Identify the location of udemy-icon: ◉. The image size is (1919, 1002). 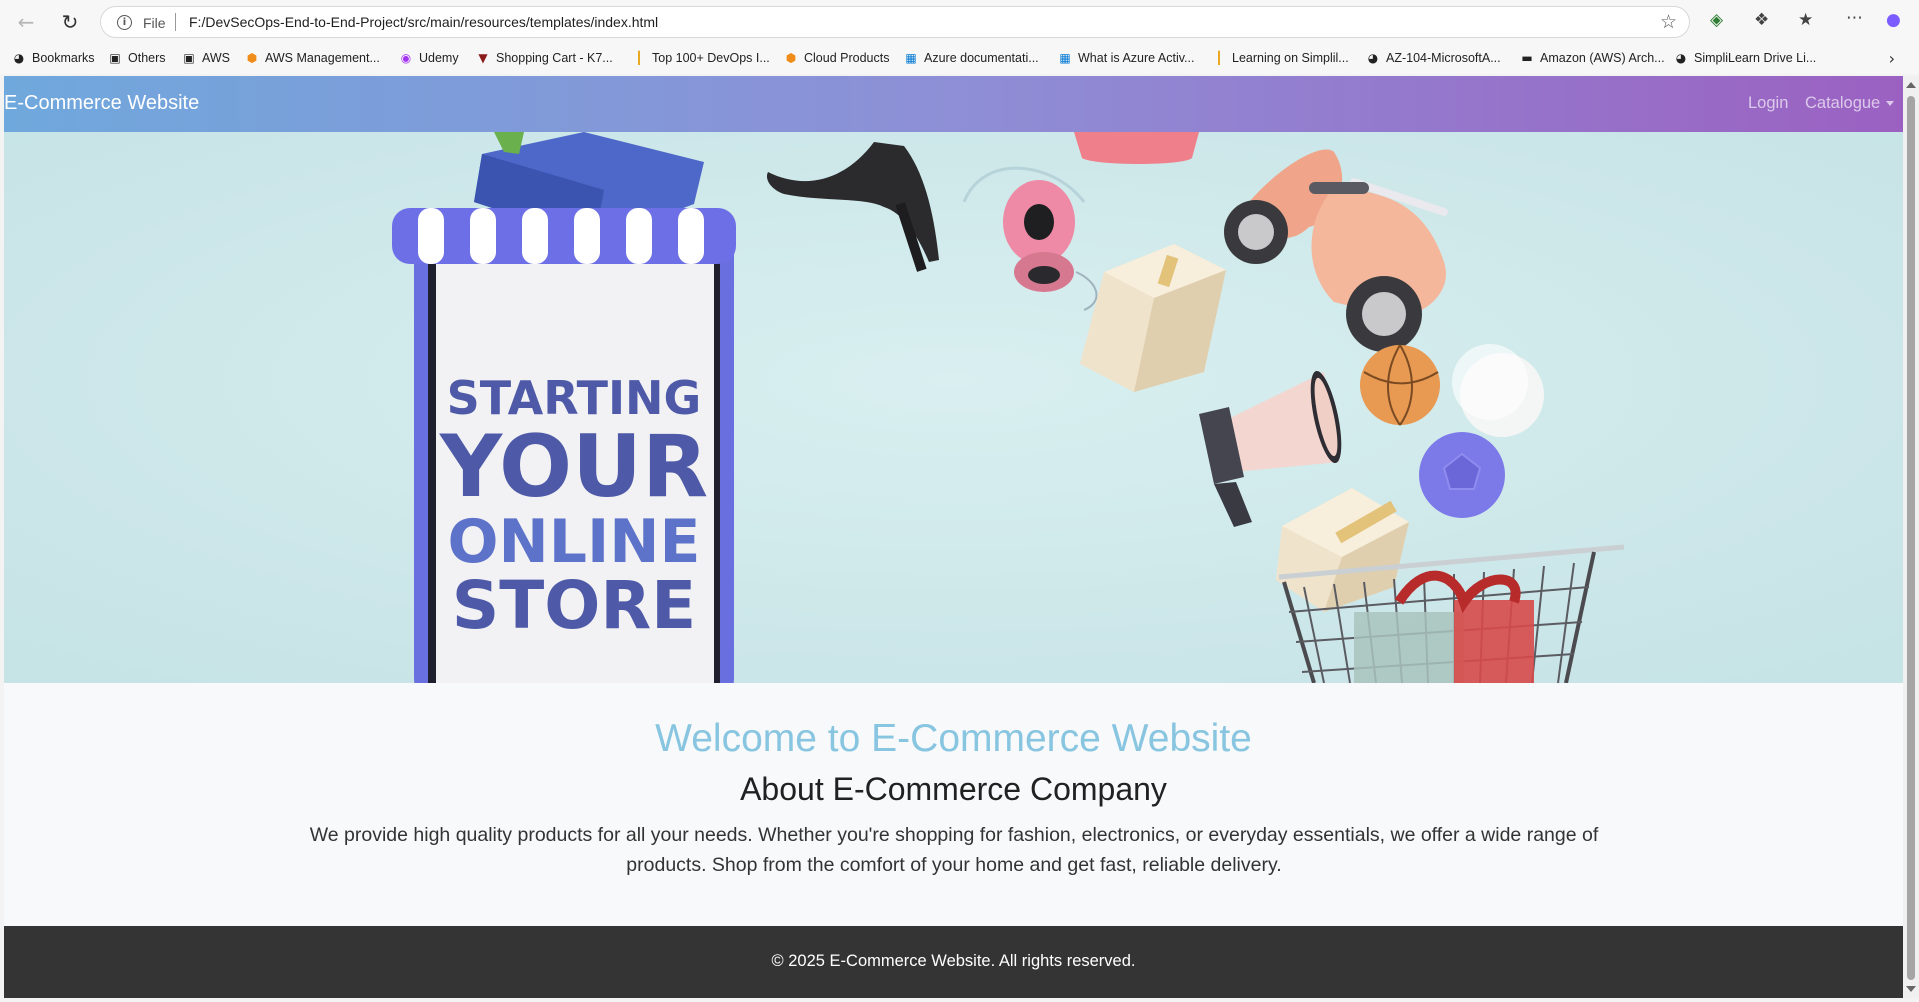
(406, 58).